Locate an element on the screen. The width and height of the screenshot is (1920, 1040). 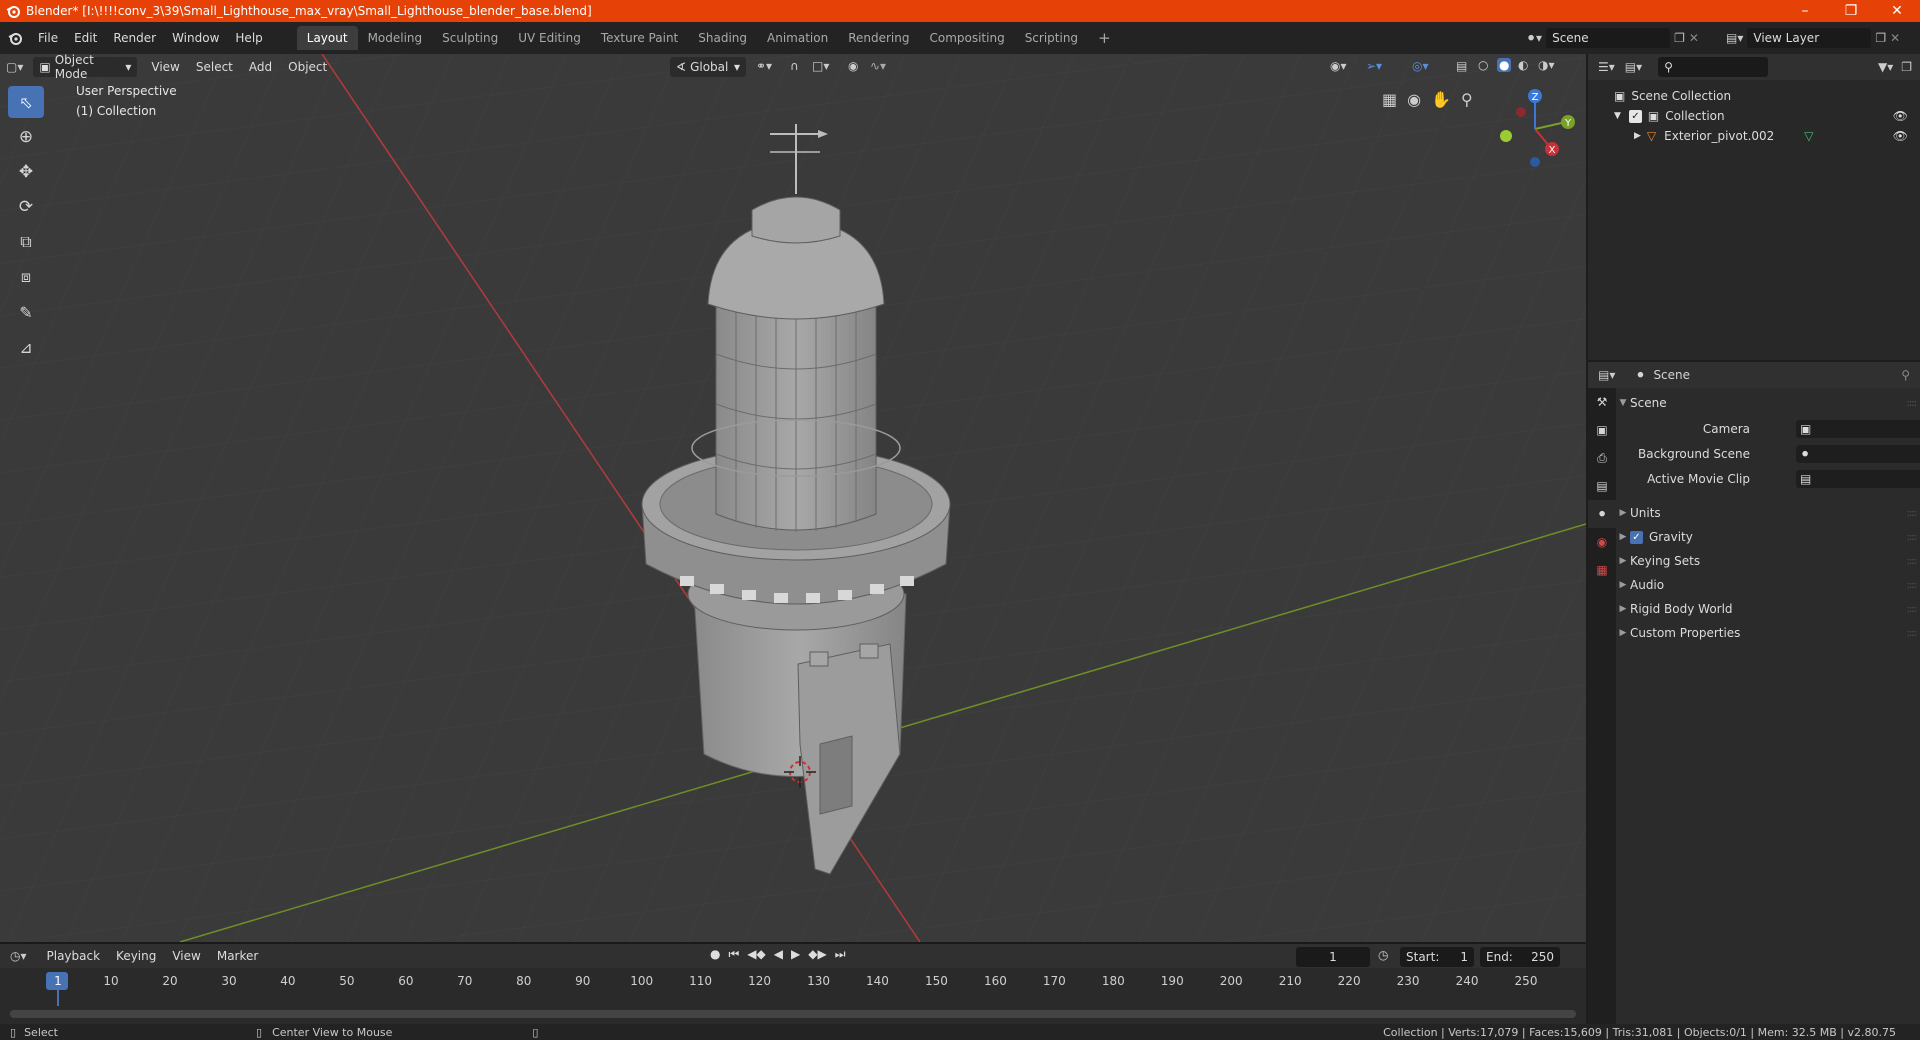
zoom-icon: ⚲ is located at coordinates (1467, 99).